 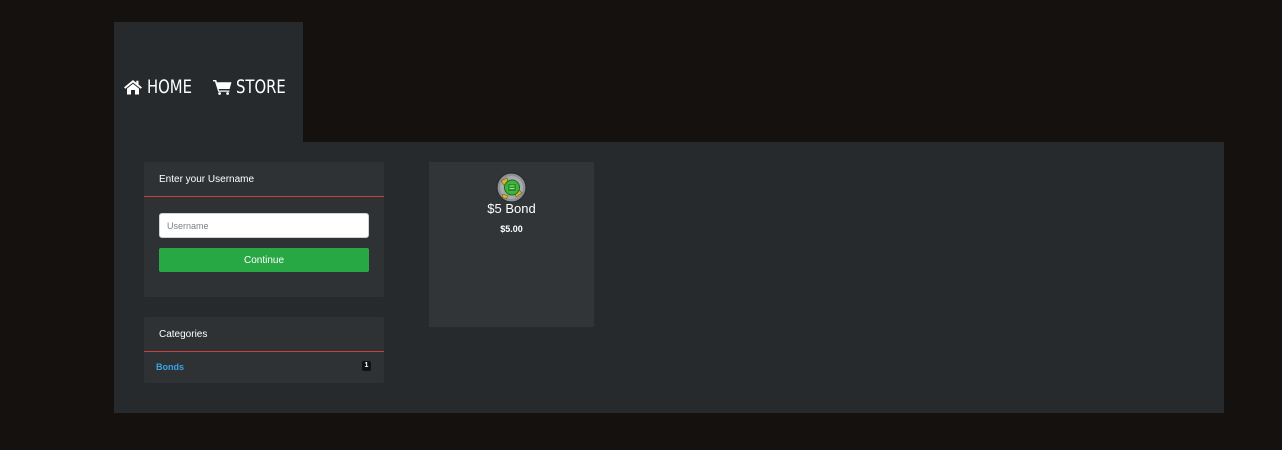 I want to click on nav-store-label: STORE, so click(x=261, y=87).